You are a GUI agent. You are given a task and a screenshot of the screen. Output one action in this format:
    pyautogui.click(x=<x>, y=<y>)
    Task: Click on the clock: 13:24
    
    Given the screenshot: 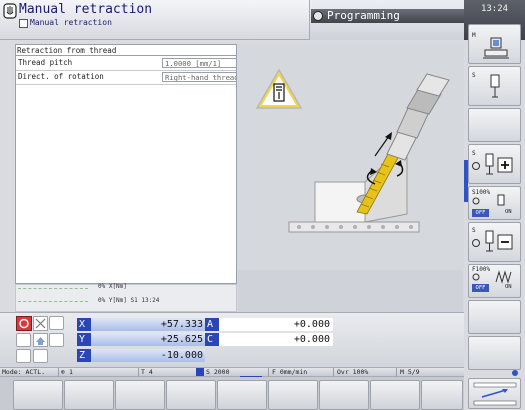 What is the action you would take?
    pyautogui.click(x=494, y=9)
    